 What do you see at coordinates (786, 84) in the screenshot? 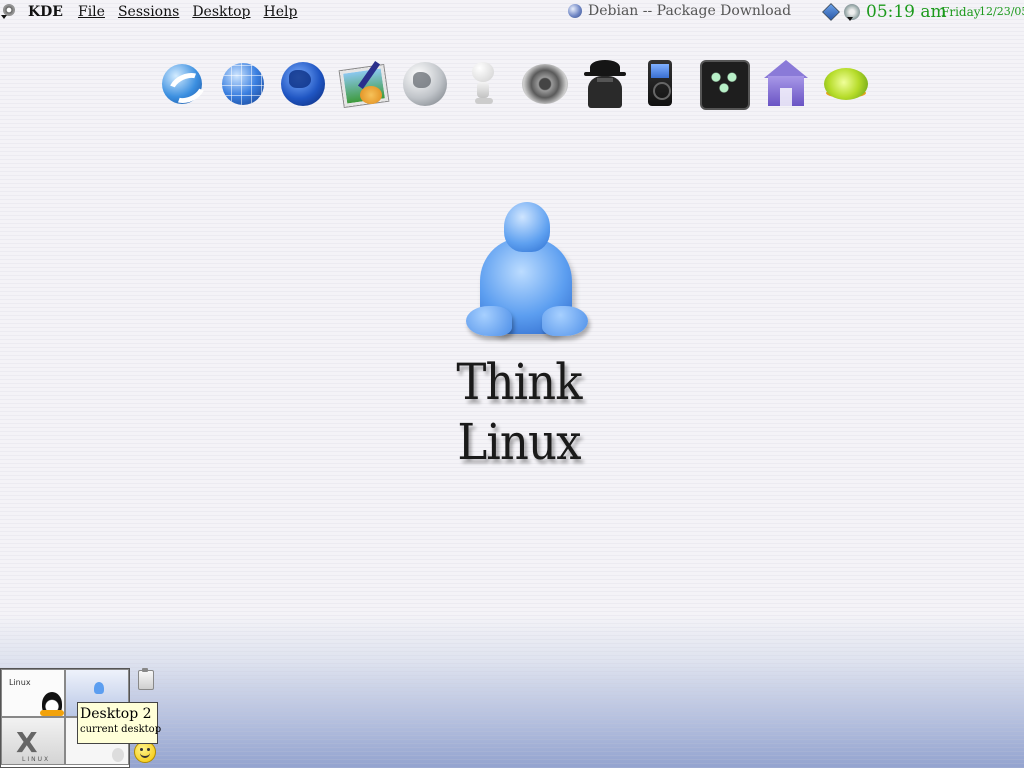
I see `home-icon` at bounding box center [786, 84].